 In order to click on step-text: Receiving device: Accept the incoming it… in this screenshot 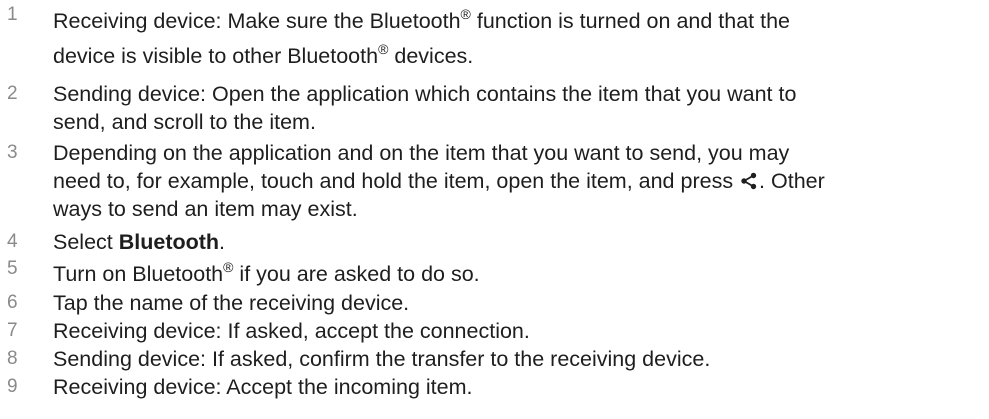, I will do `click(263, 387)`.